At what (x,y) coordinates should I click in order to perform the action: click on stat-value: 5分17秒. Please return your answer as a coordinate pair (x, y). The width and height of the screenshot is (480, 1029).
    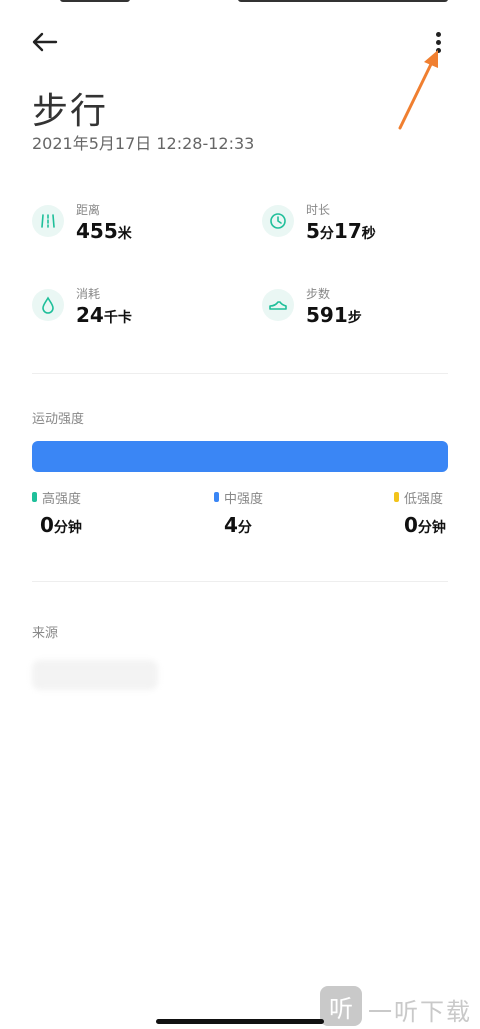
    Looking at the image, I should click on (341, 231).